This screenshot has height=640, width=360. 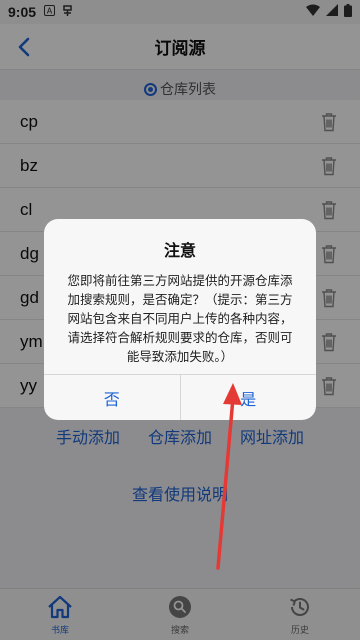 What do you see at coordinates (179, 250) in the screenshot?
I see `dialog-title: 注意` at bounding box center [179, 250].